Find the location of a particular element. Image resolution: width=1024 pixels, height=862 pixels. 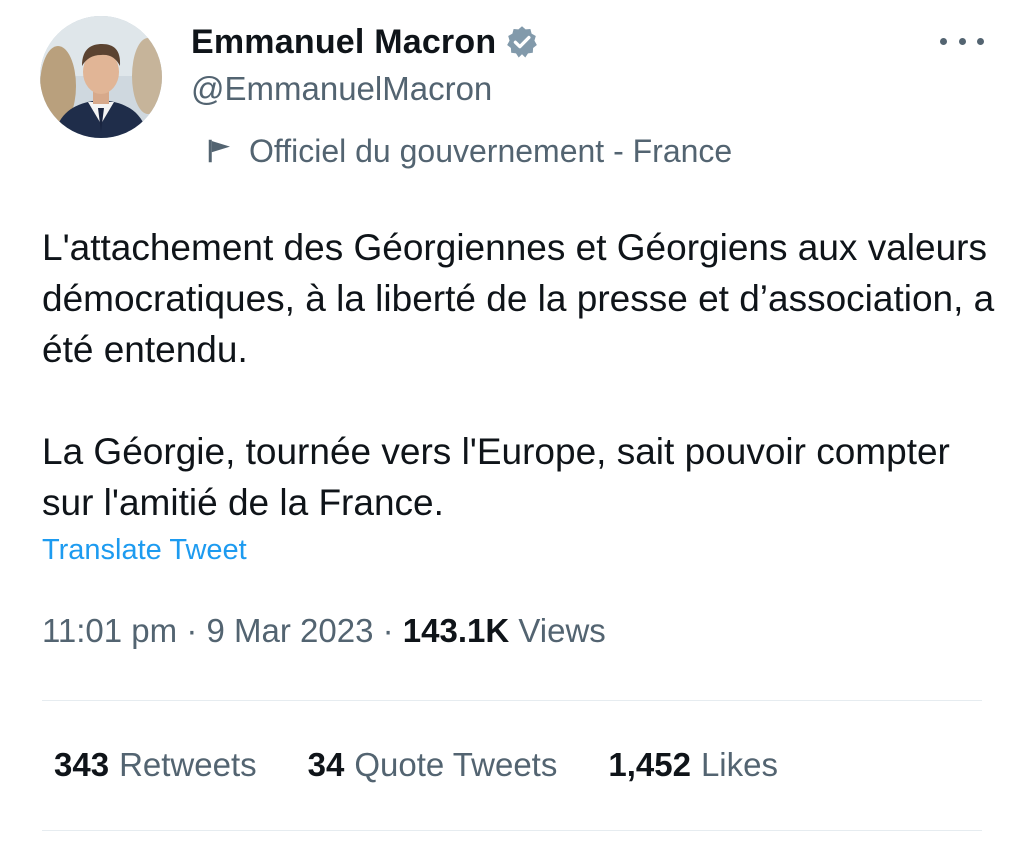

retweets-stat: 343 Retweets is located at coordinates (155, 765).